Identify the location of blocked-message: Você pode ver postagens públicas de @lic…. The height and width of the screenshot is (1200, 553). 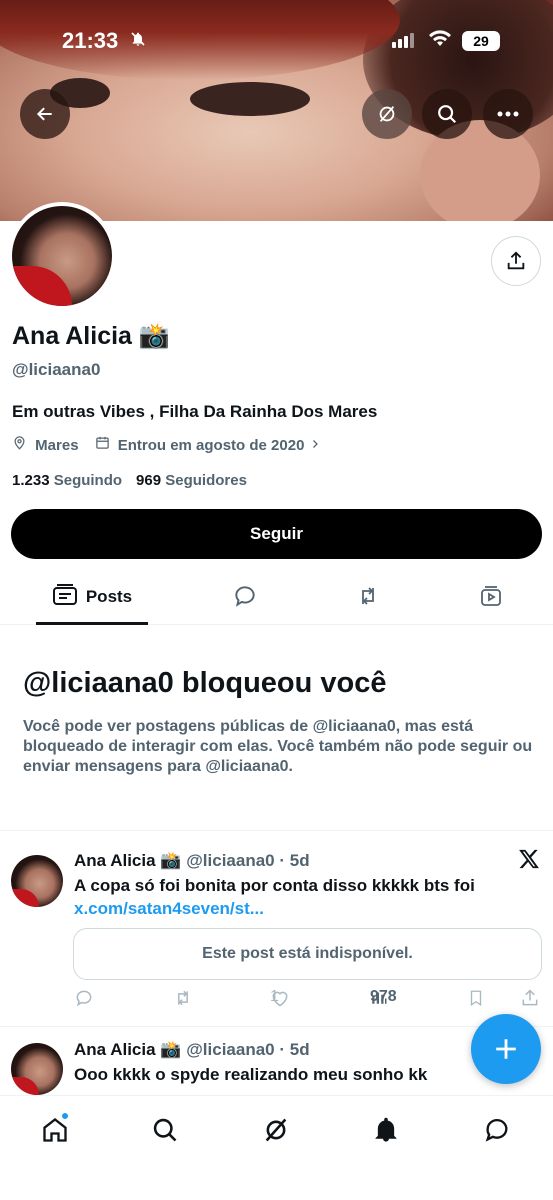
(278, 746).